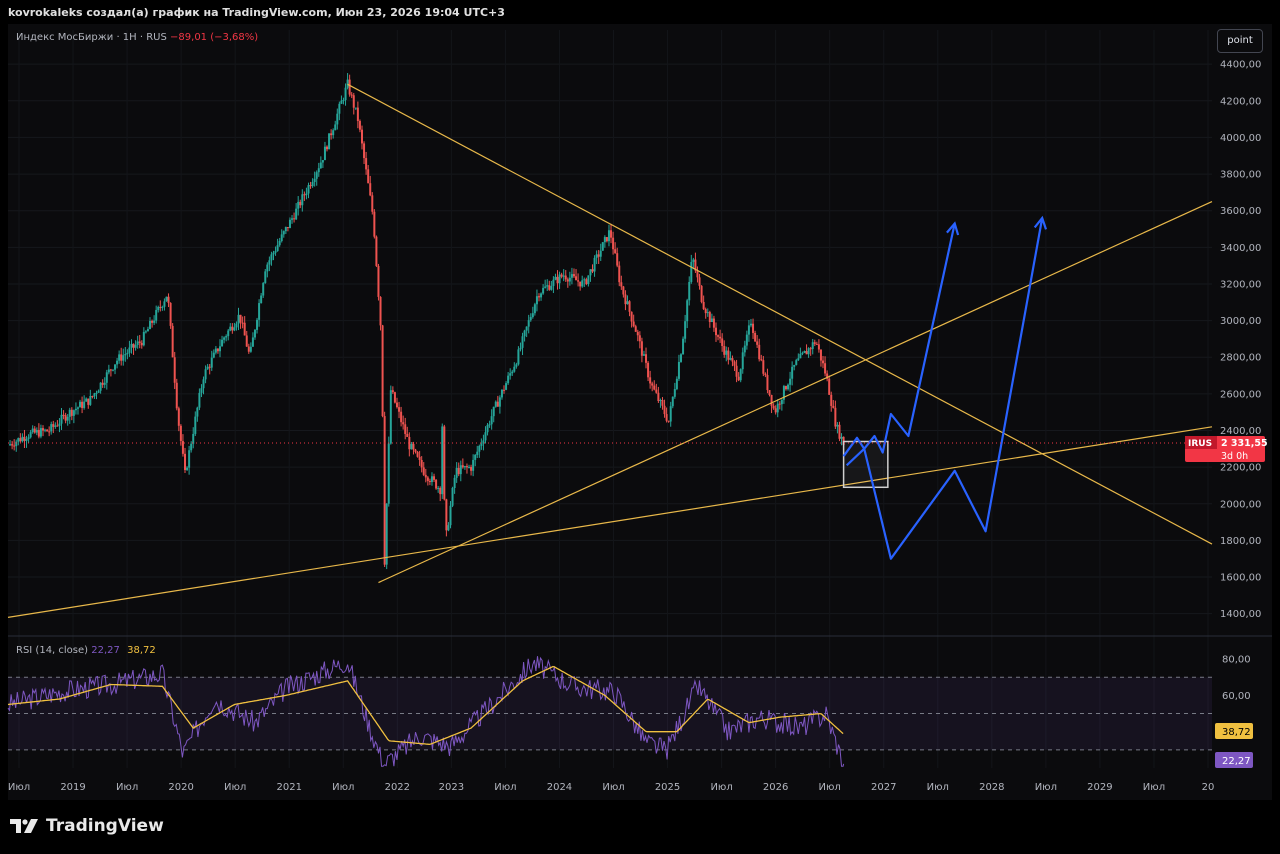 Image resolution: width=1280 pixels, height=854 pixels. Describe the element at coordinates (141, 650) in the screenshot. I see `rsi-ma-value: 38,72` at that location.